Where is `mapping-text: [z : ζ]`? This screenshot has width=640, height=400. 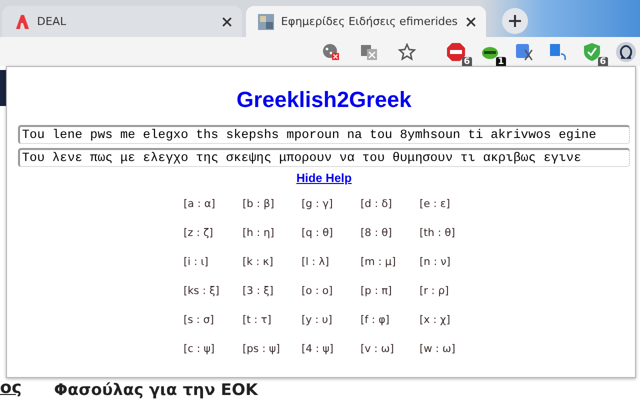
mapping-text: [z : ζ] is located at coordinates (199, 232).